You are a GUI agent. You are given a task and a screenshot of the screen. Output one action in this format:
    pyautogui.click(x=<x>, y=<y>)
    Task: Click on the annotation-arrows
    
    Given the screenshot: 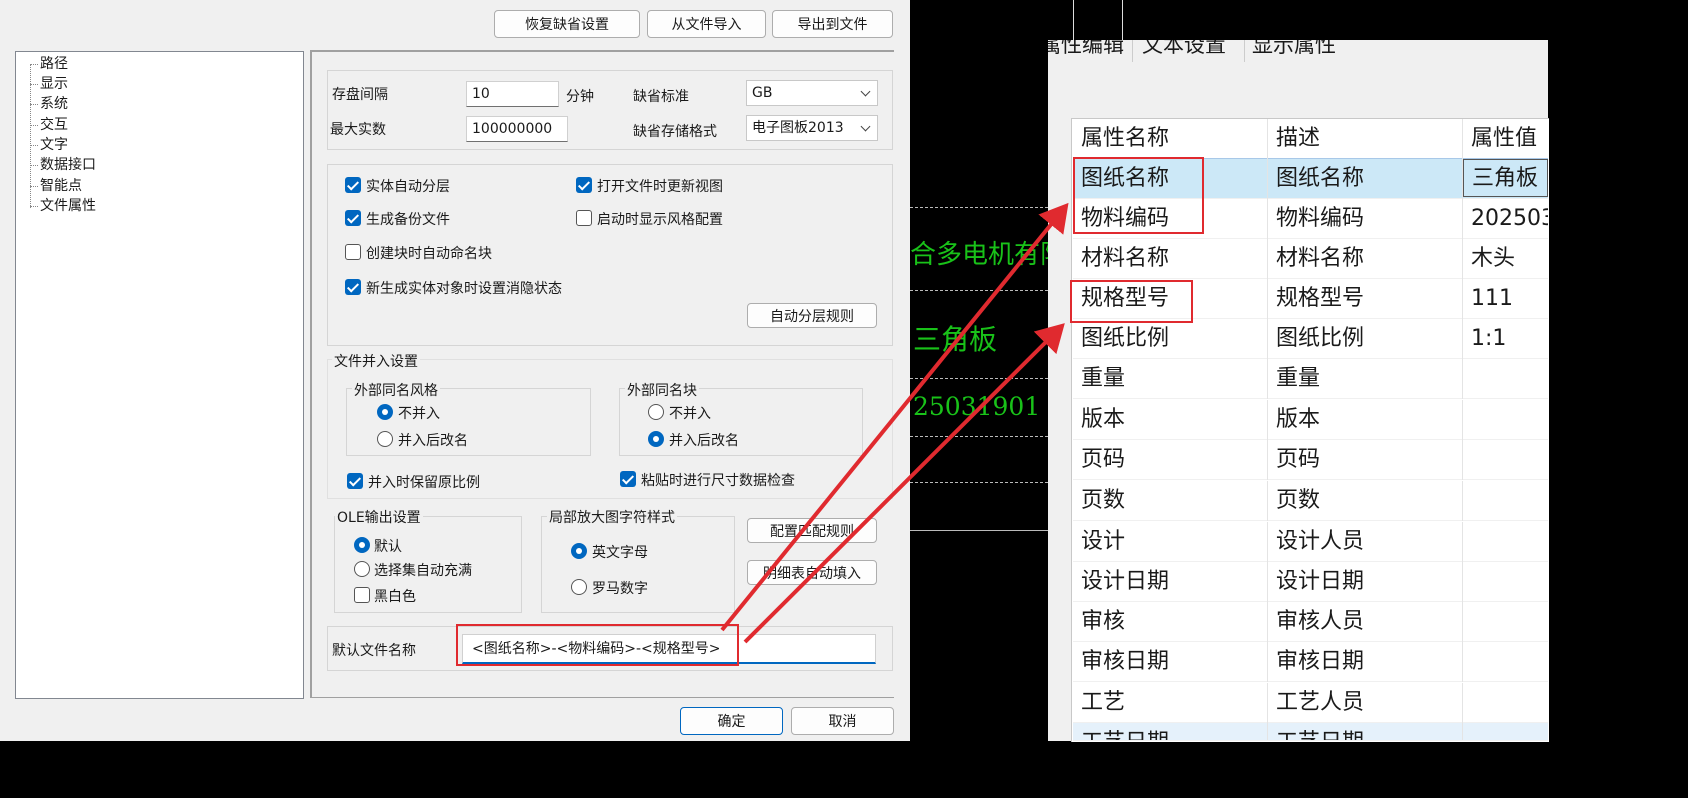 What is the action you would take?
    pyautogui.click(x=894, y=423)
    